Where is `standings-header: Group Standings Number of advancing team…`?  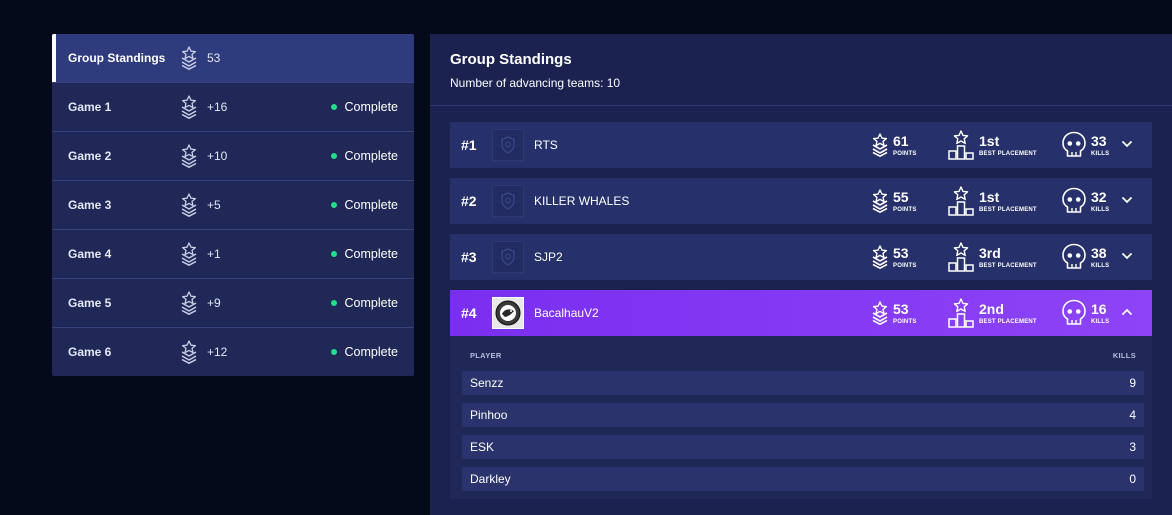
standings-header: Group Standings Number of advancing team… is located at coordinates (801, 70).